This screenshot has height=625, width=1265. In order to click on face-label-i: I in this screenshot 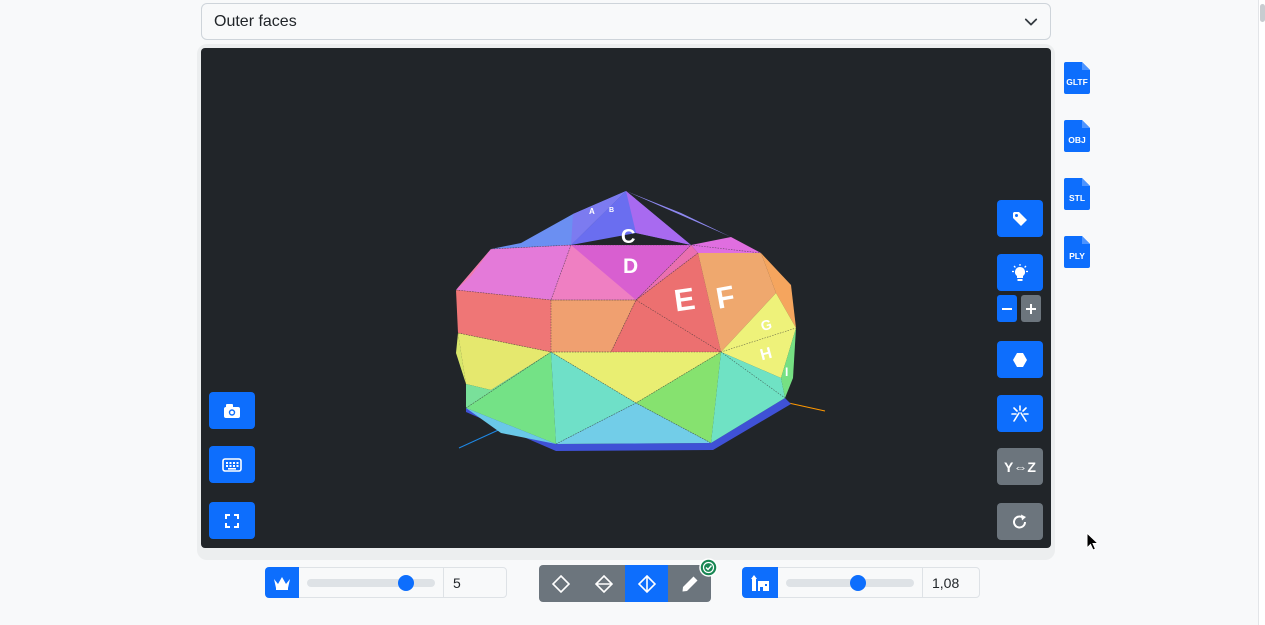, I will do `click(786, 372)`.